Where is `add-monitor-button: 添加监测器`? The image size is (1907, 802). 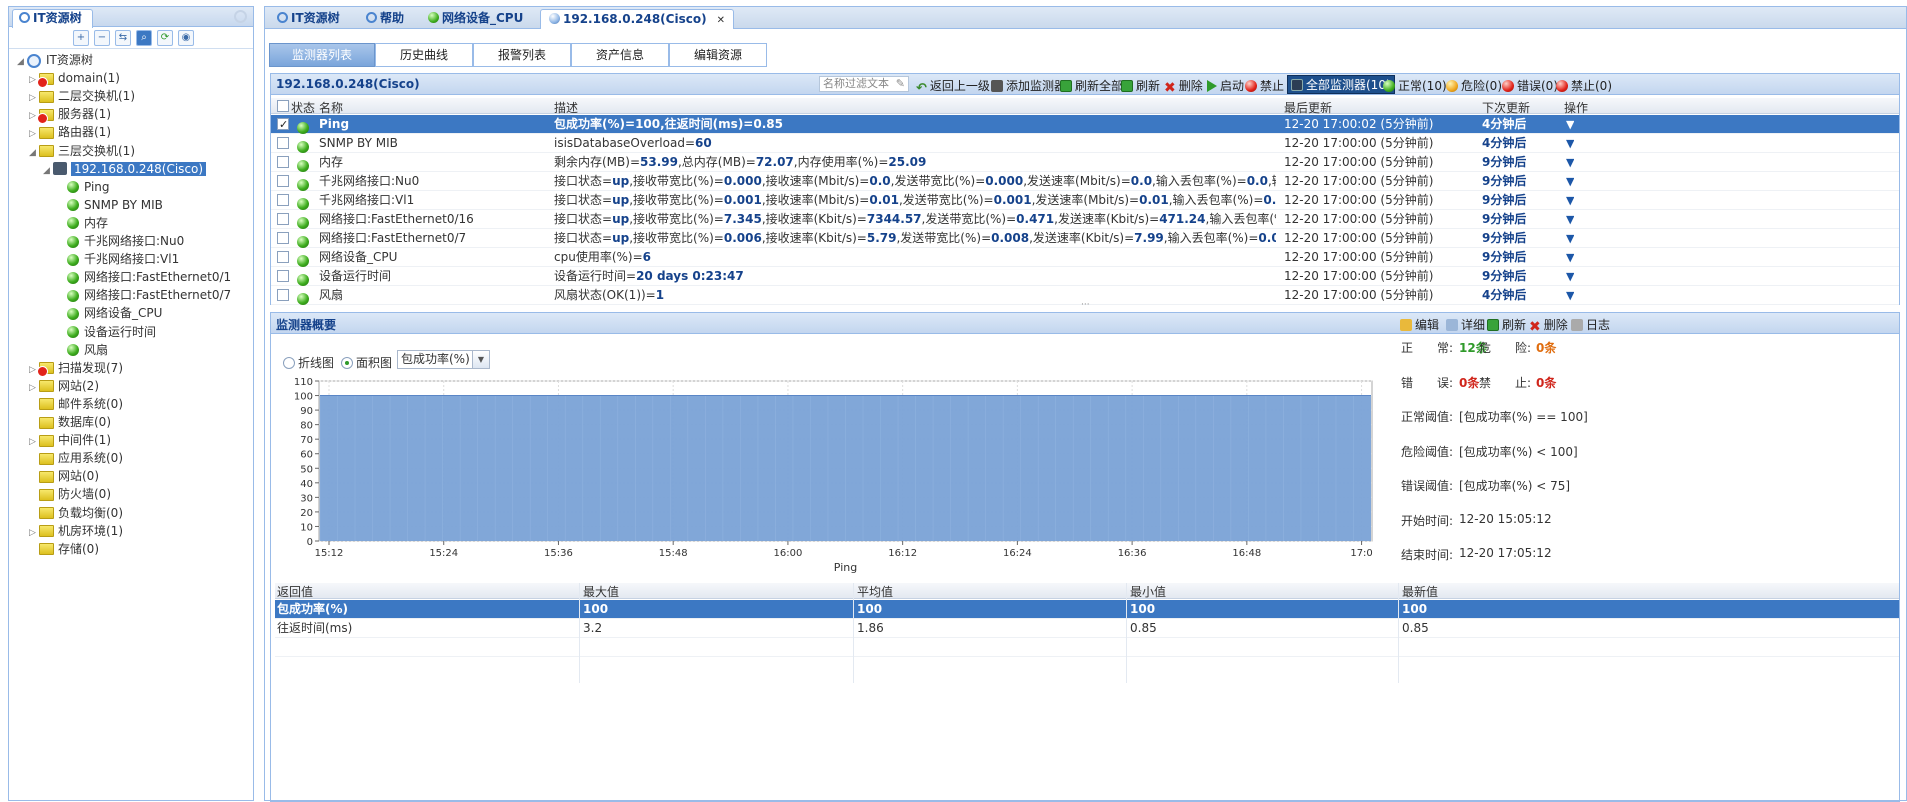 add-monitor-button: 添加监测器 is located at coordinates (1028, 85).